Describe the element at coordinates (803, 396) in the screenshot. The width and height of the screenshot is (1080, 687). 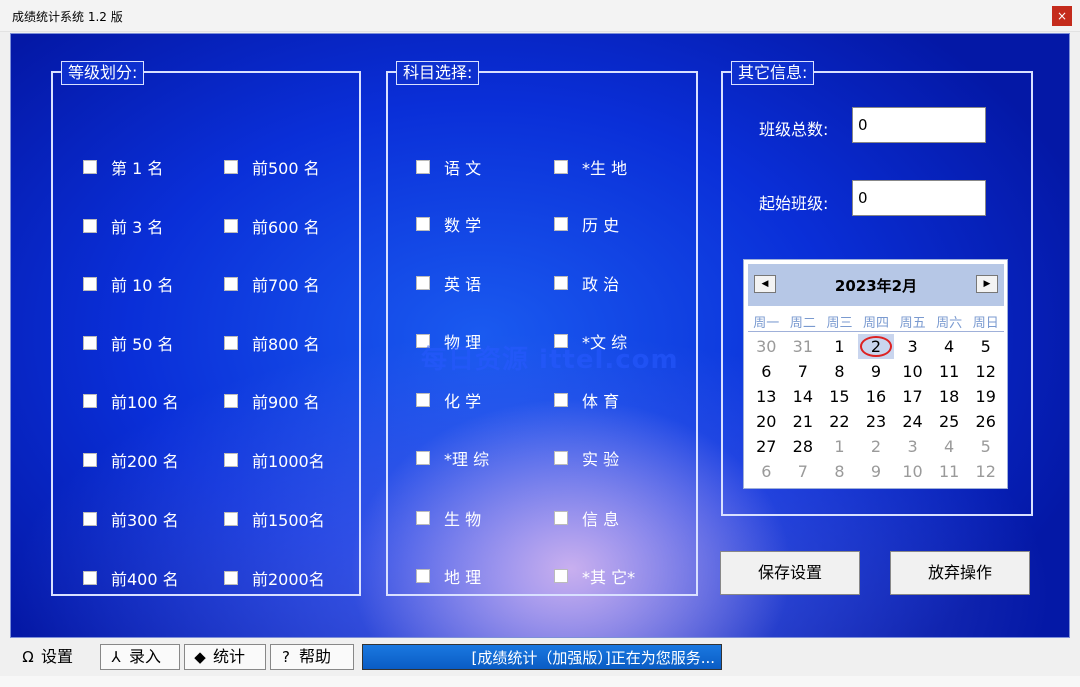
I see `calendar-day: 14` at that location.